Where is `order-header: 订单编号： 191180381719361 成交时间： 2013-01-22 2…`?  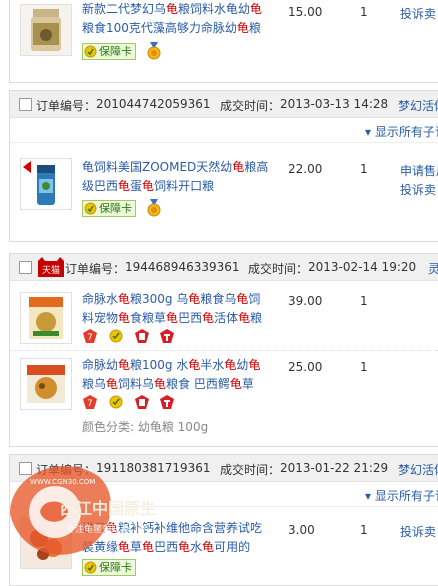 order-header: 订单编号： 191180381719361 成交时间： 2013-01-22 2… is located at coordinates (224, 468).